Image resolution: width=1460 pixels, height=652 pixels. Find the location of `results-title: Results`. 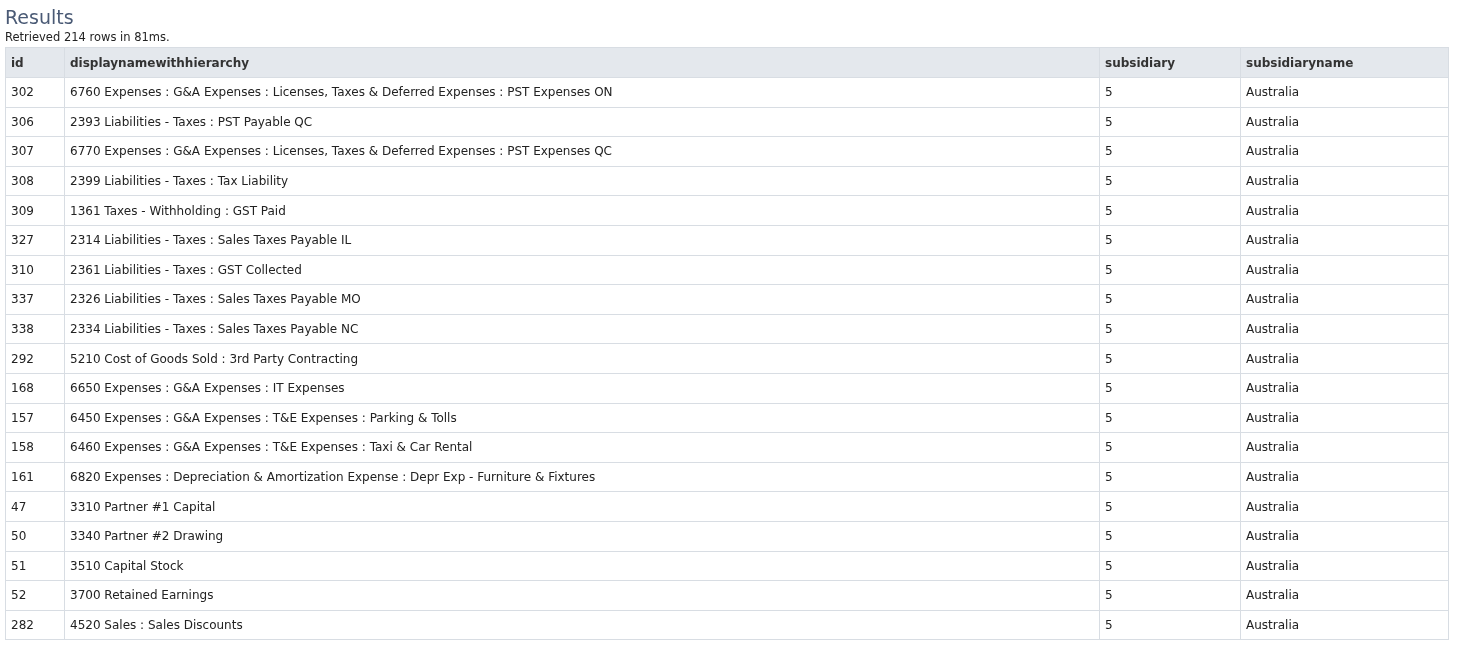

results-title: Results is located at coordinates (40, 17).